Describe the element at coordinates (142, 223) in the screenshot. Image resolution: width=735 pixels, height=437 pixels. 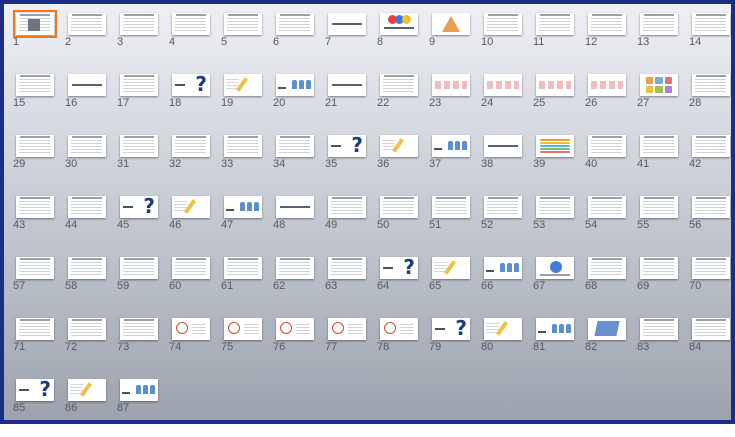
I see `slide-thumbnail: ? 45` at that location.